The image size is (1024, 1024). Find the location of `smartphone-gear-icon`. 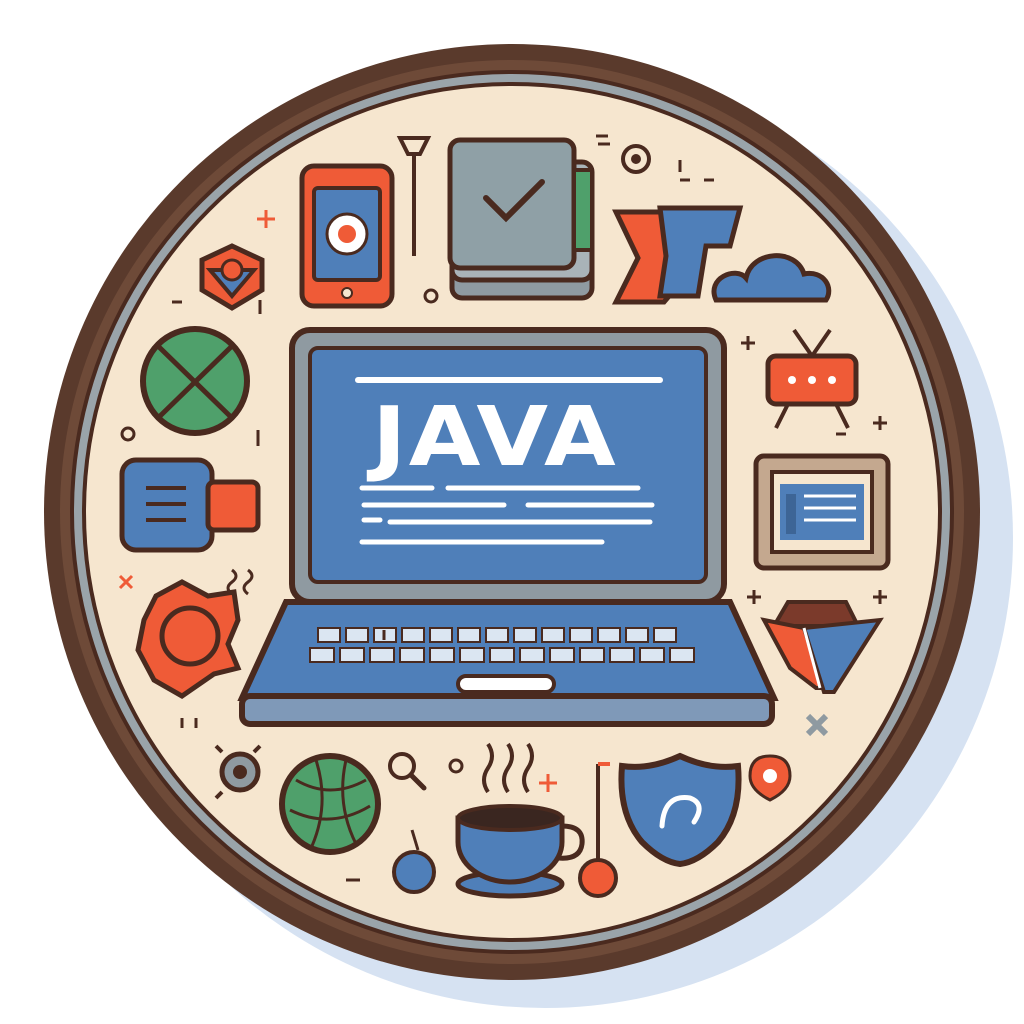

smartphone-gear-icon is located at coordinates (347, 236).